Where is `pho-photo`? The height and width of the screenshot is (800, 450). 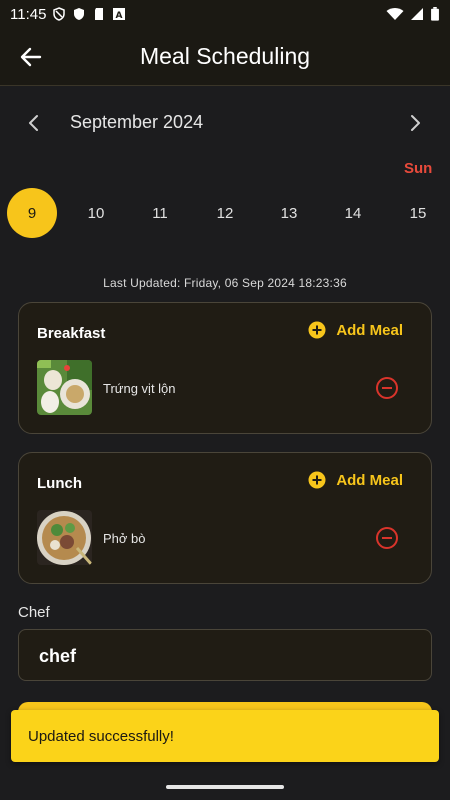 pho-photo is located at coordinates (64, 537).